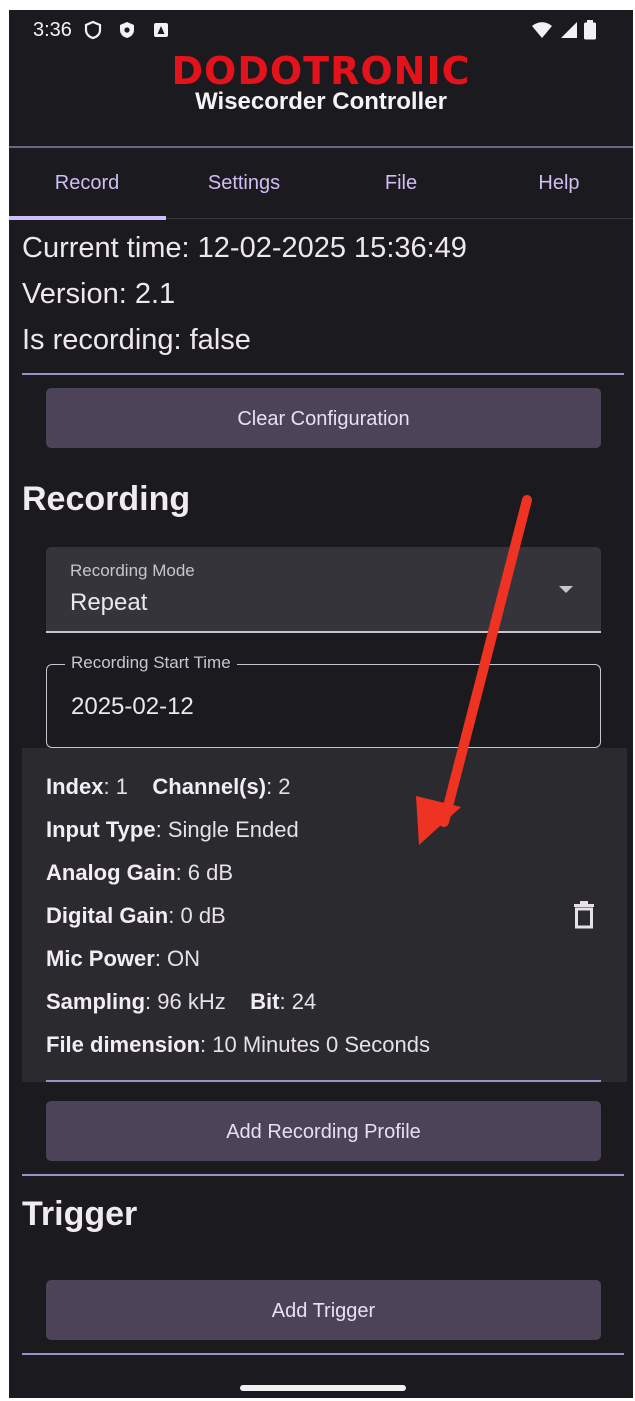 The image size is (635, 1401). Describe the element at coordinates (244, 248) in the screenshot. I see `current-time-text: Current time: 12-02-2025 15:36:49` at that location.